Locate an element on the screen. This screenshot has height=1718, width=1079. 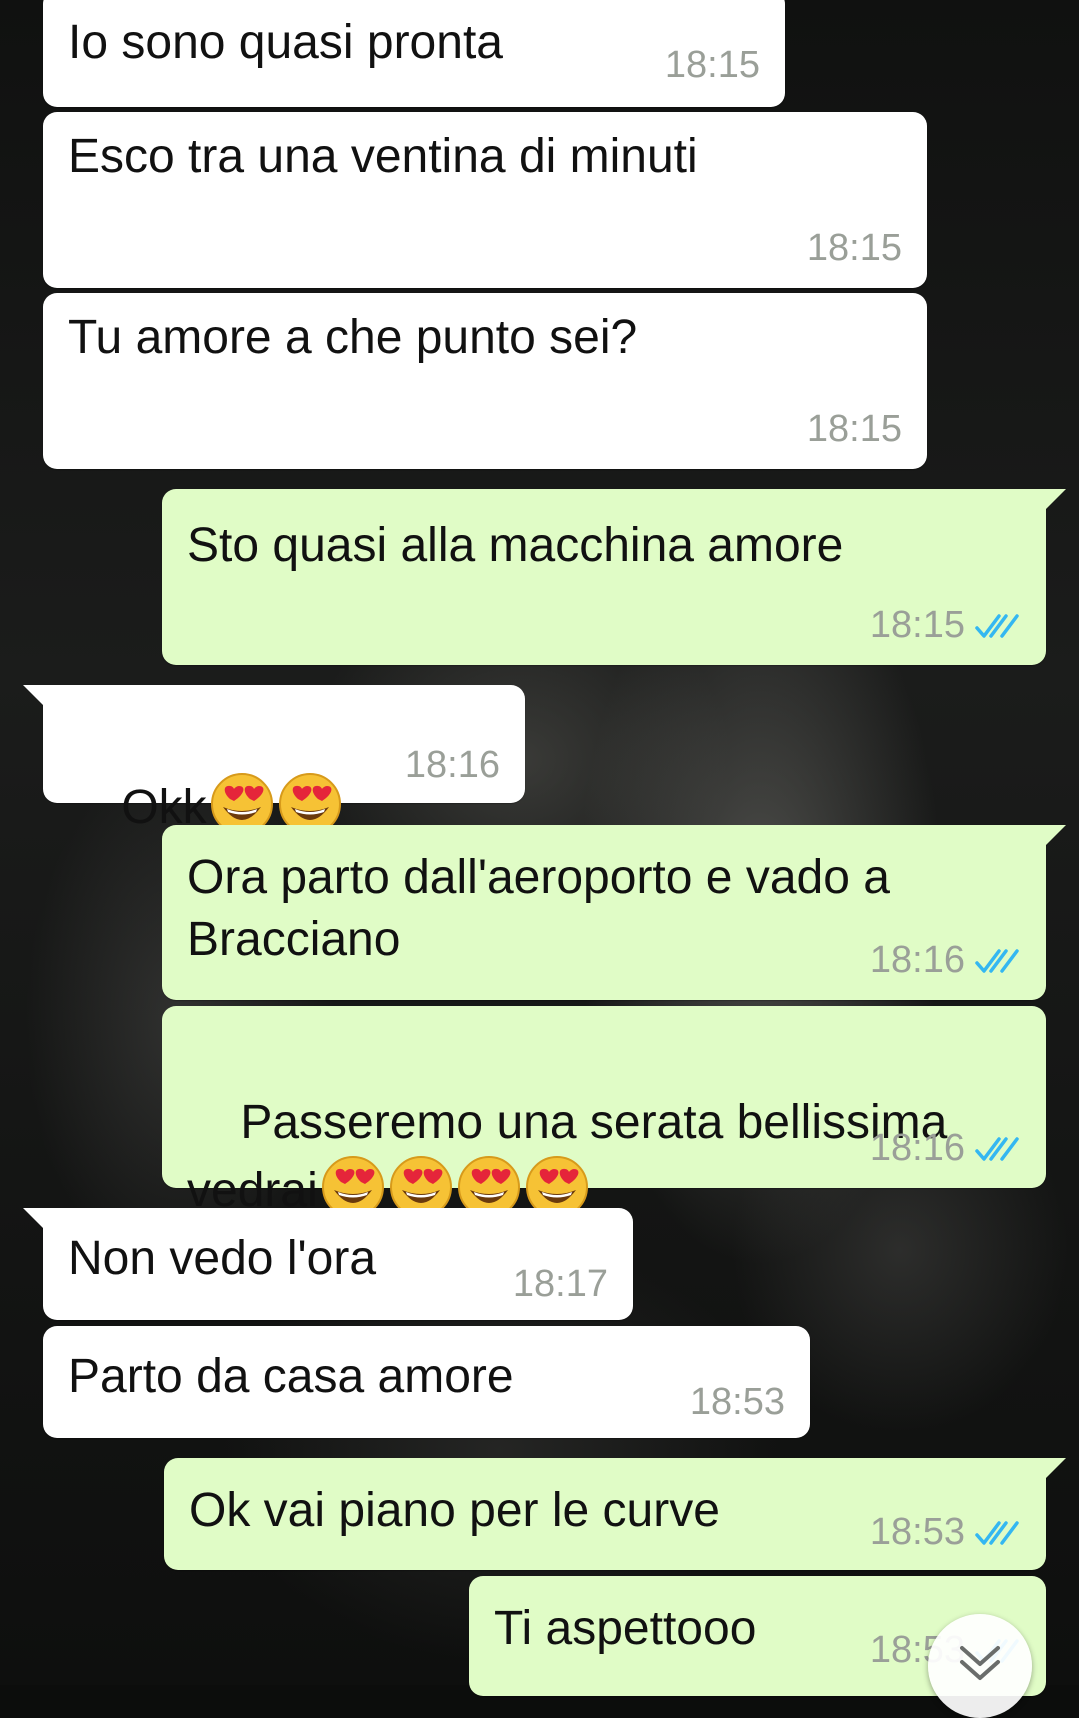
message-incoming: Parto da casa amore 18:53 is located at coordinates (426, 1382).